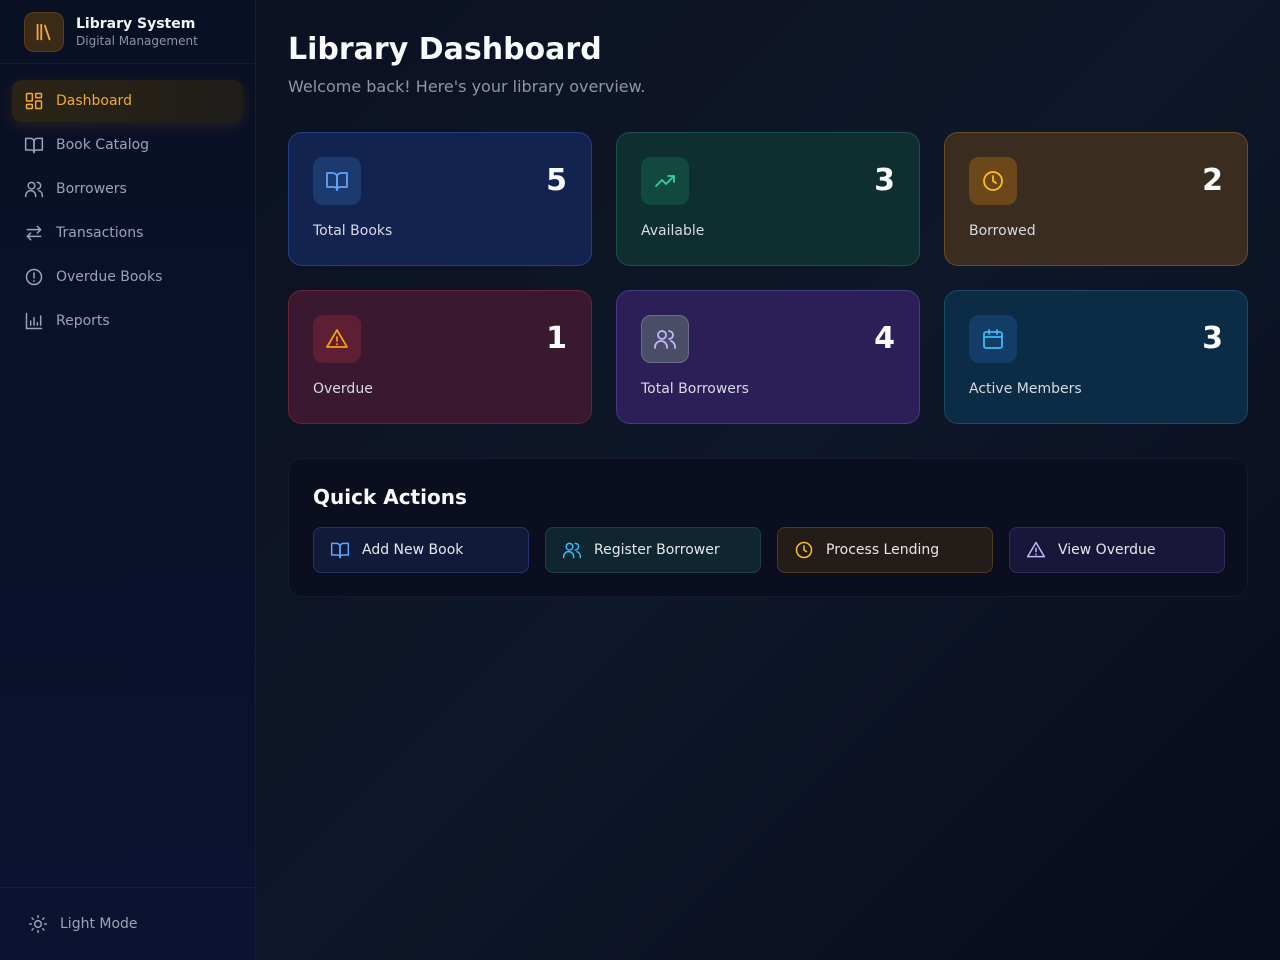 This screenshot has height=960, width=1280. Describe the element at coordinates (109, 277) in the screenshot. I see `sidebar-item-label: Overdue Books` at that location.